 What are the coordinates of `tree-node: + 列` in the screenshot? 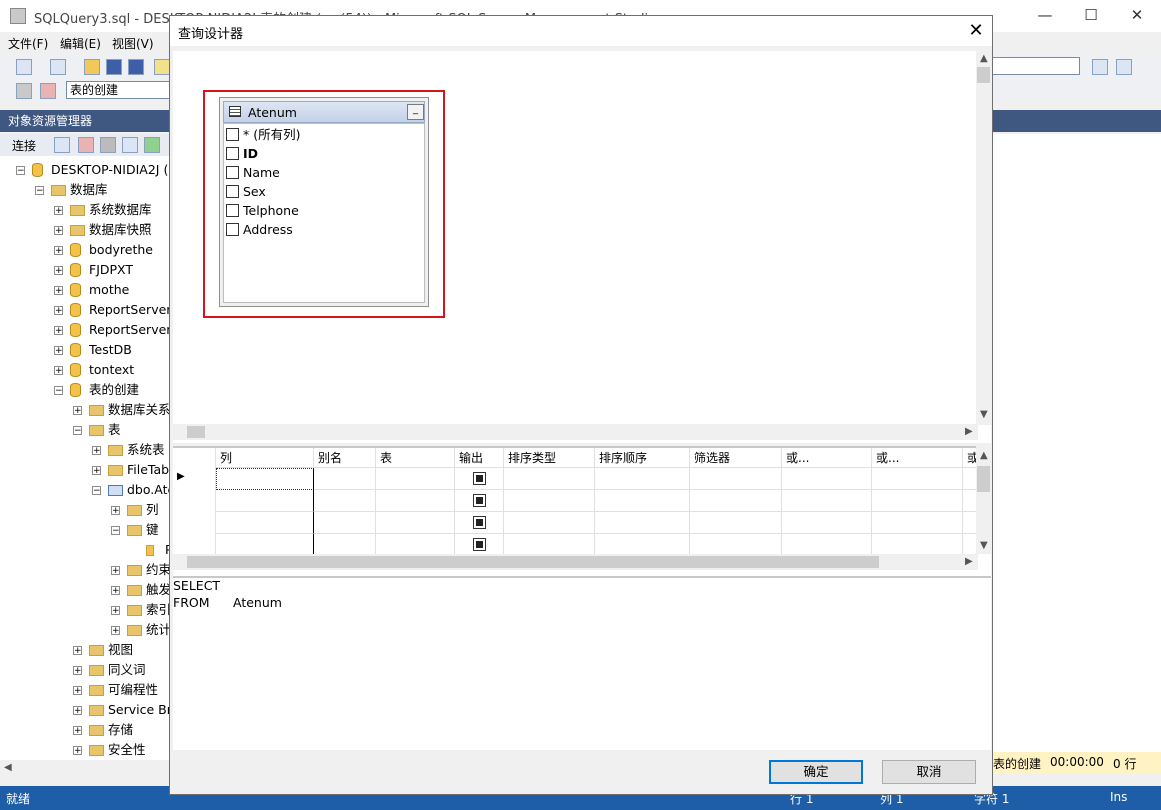 It's located at (85, 510).